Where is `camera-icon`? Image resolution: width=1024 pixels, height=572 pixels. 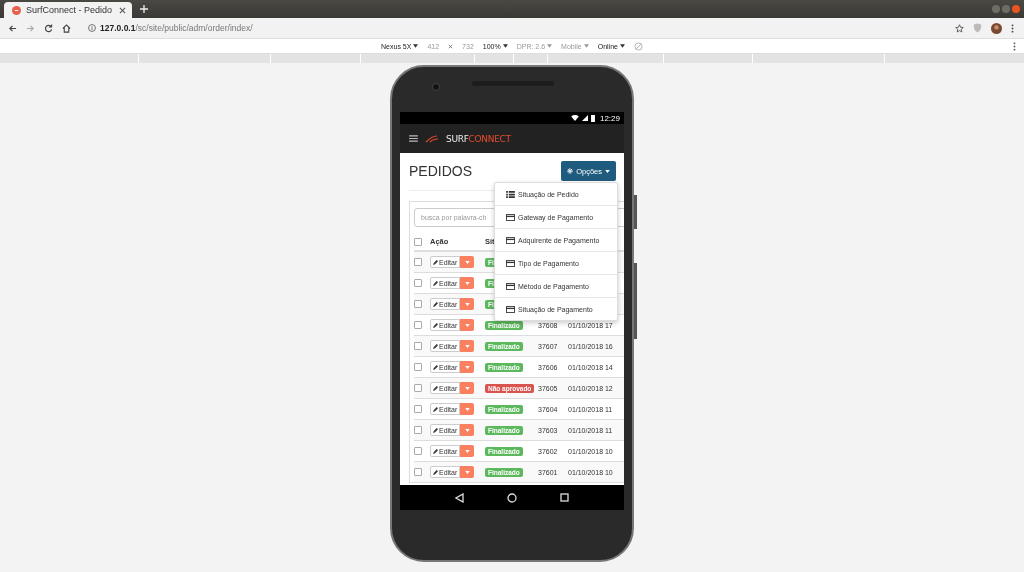
camera-icon is located at coordinates (436, 87).